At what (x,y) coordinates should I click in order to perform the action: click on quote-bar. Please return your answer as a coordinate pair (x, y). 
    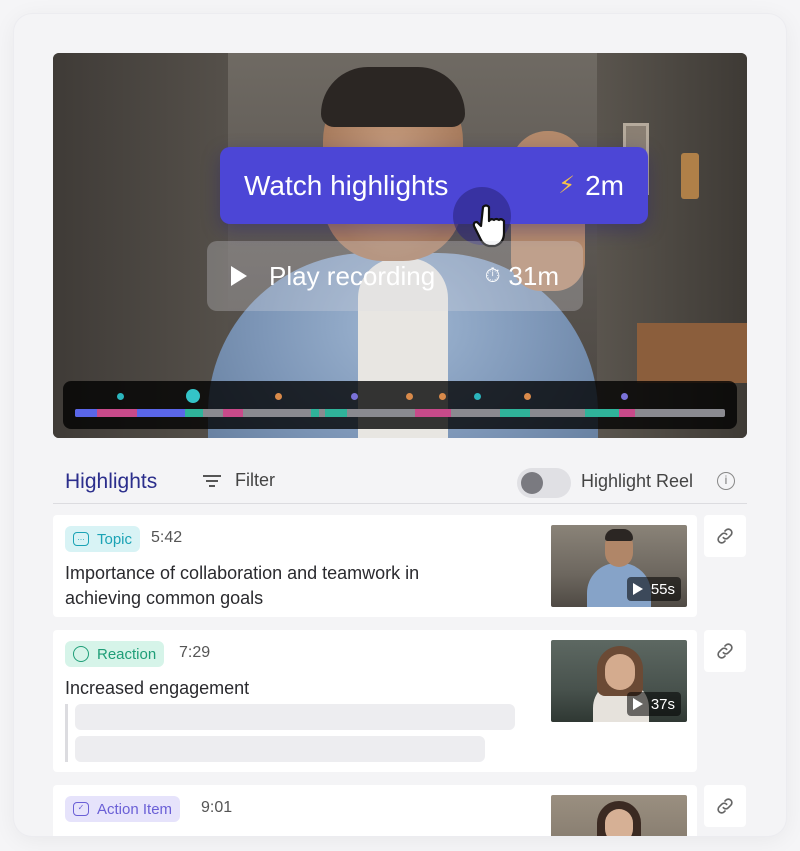
    Looking at the image, I should click on (66, 733).